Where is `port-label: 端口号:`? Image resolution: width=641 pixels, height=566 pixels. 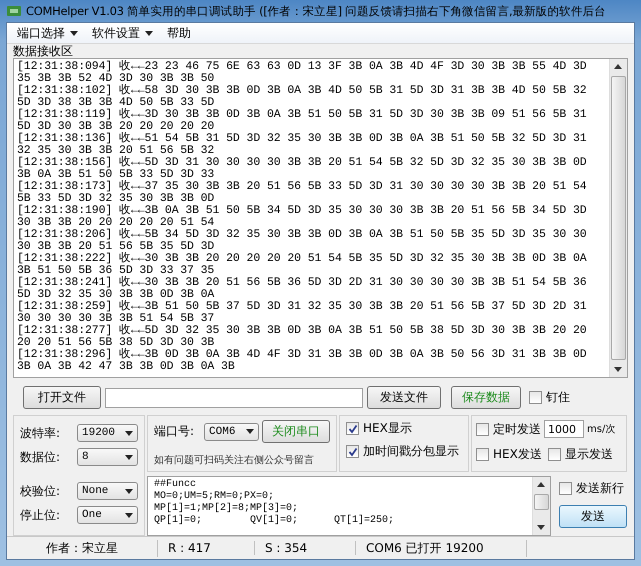
port-label: 端口号: is located at coordinates (174, 431).